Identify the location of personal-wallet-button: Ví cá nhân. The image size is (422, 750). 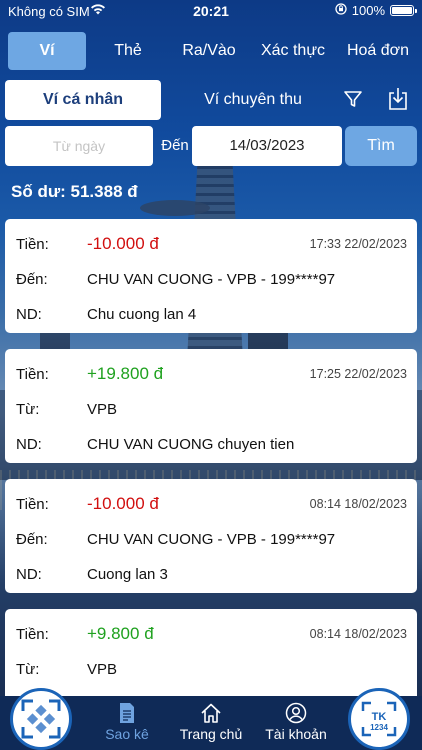
(83, 100).